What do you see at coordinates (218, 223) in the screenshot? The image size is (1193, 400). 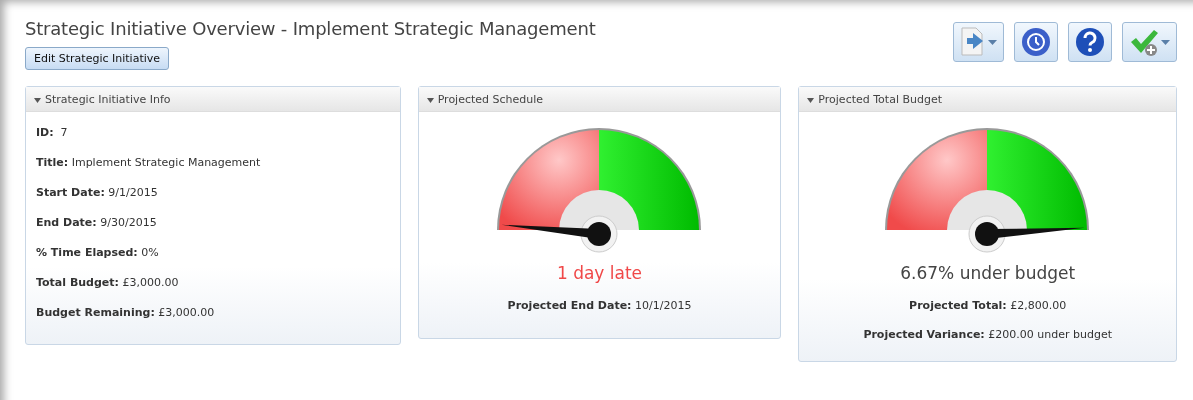 I see `info-field: End Date: 9/30/2015` at bounding box center [218, 223].